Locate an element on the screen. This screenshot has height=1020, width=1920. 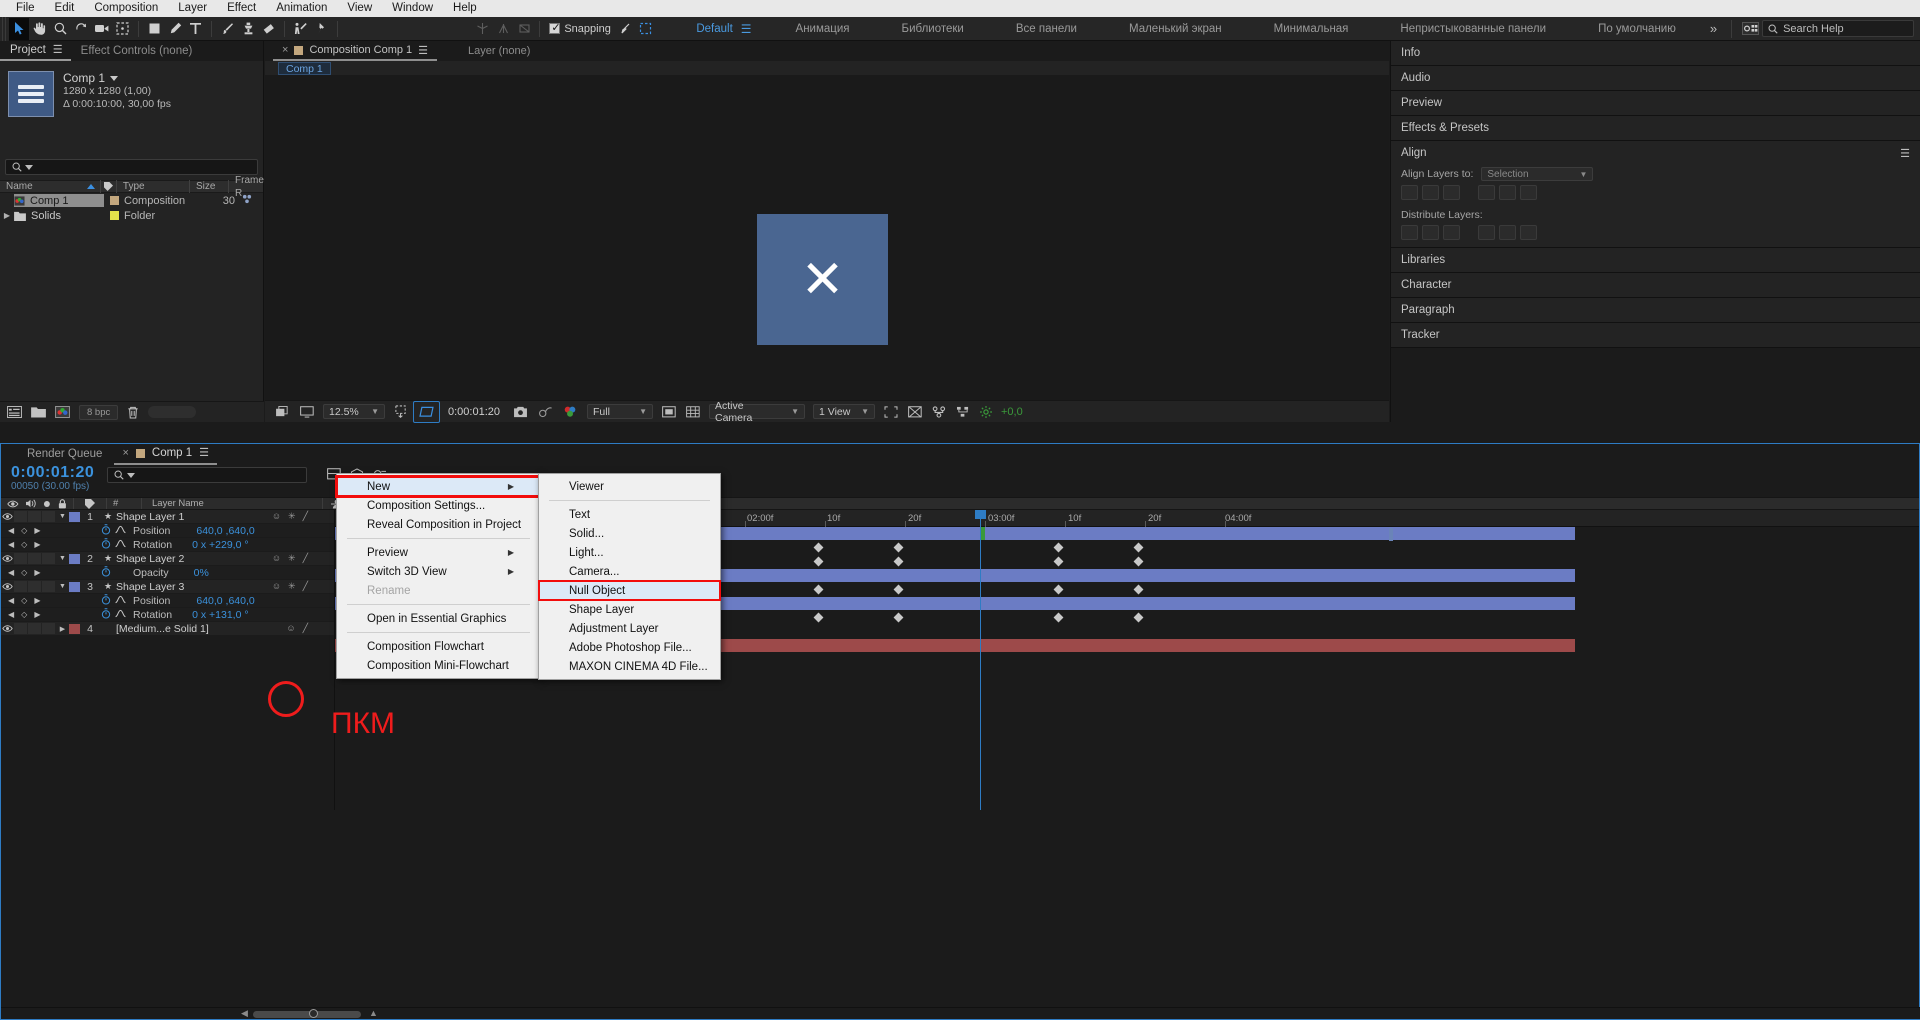
layer-name: Shape Layer 1 is located at coordinates (150, 517).